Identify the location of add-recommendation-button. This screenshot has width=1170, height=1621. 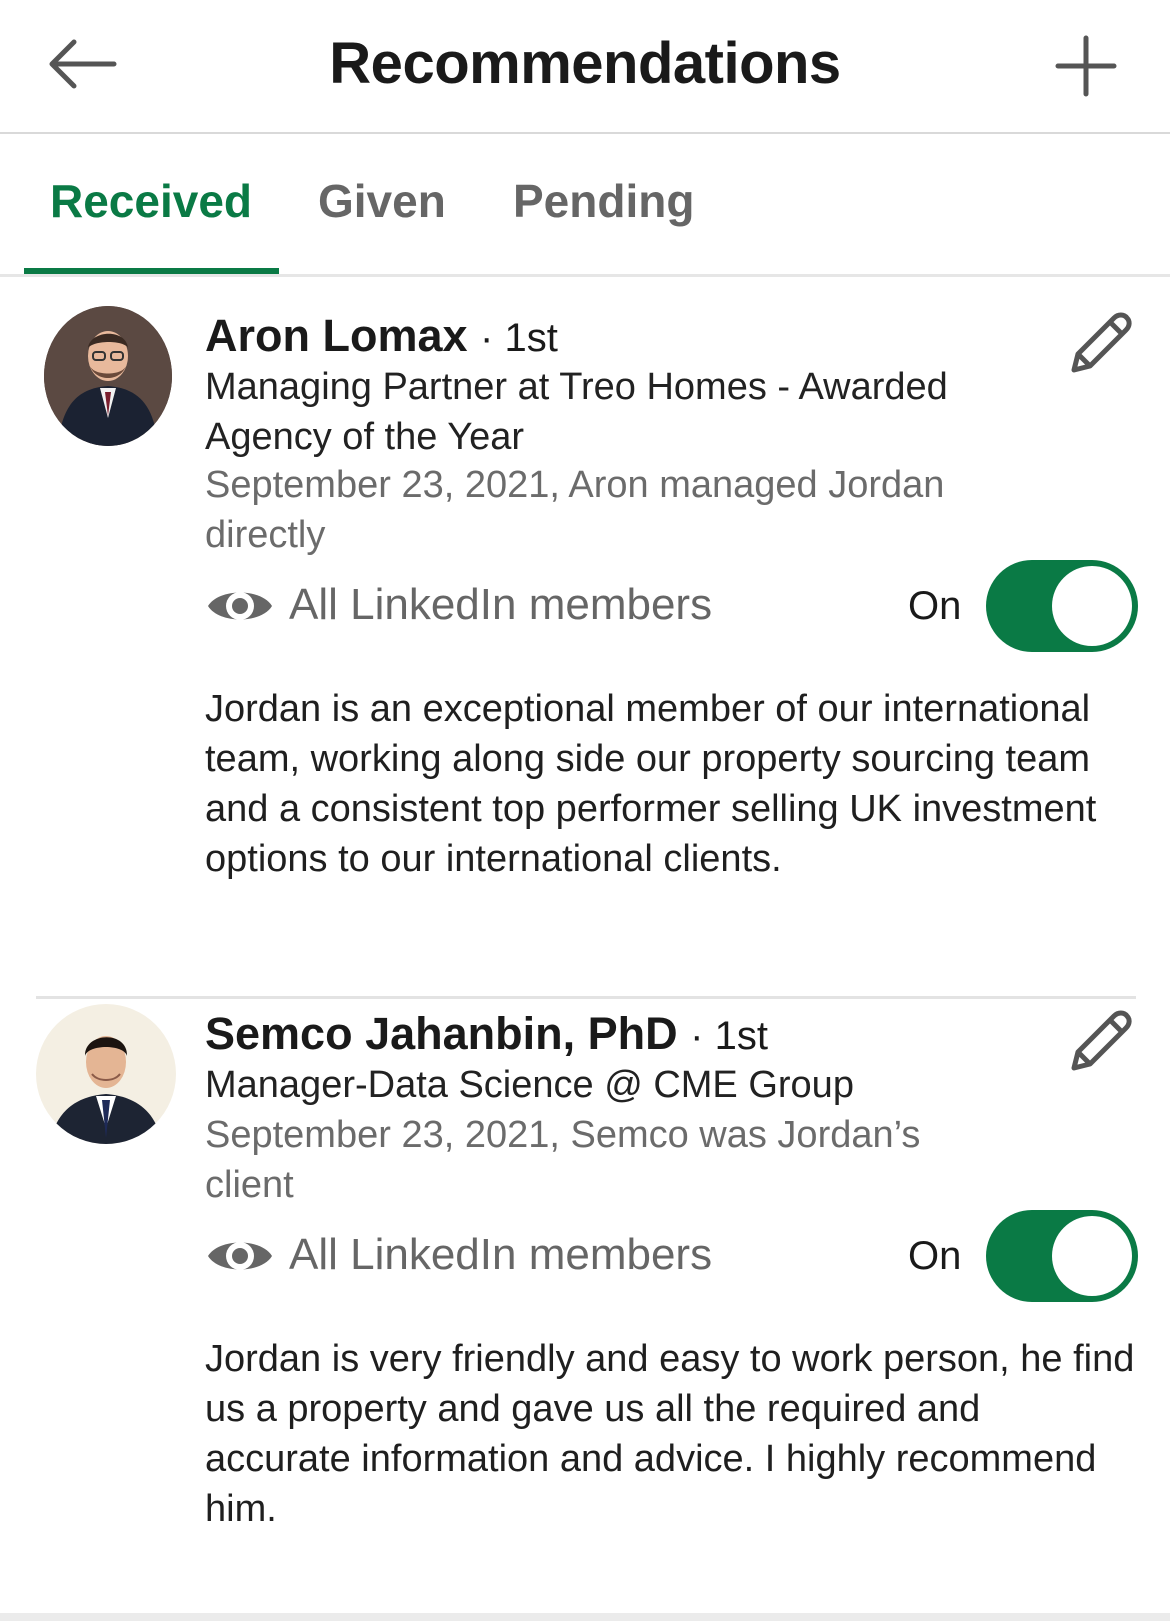
(1086, 66).